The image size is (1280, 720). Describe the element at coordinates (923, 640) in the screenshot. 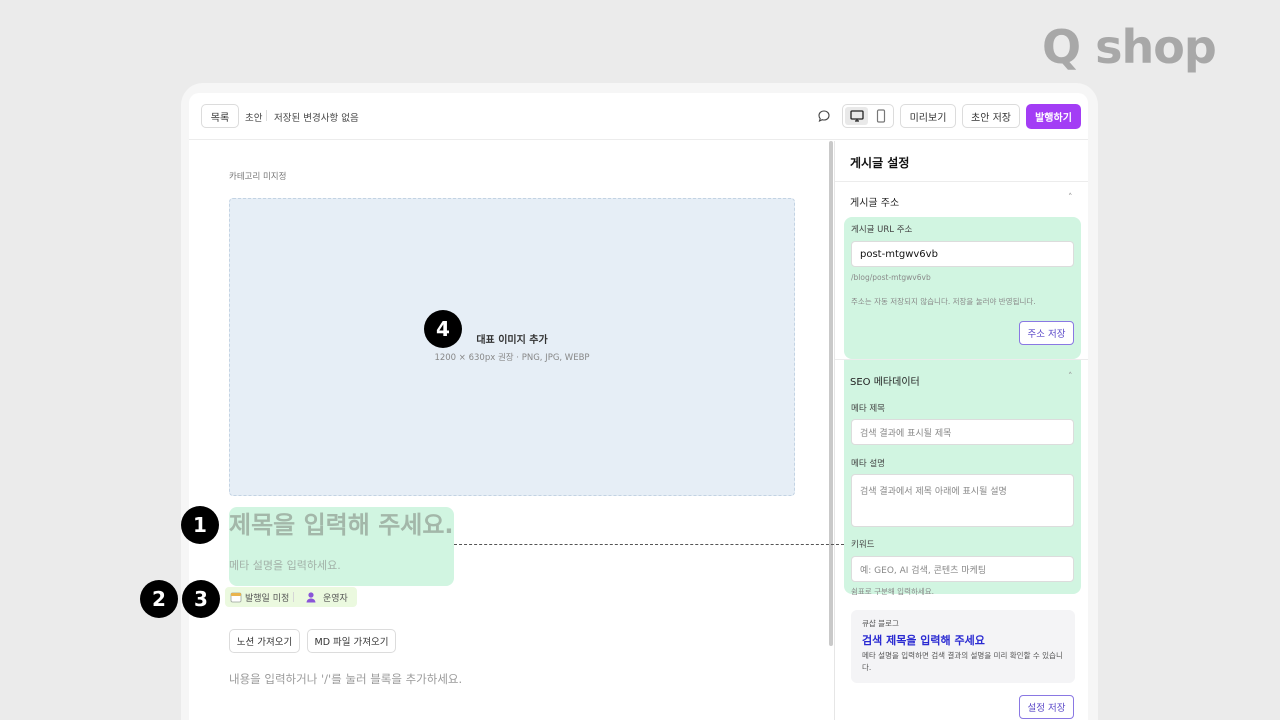

I see `preview-title: 검색 제목을 입력해 주세요` at that location.